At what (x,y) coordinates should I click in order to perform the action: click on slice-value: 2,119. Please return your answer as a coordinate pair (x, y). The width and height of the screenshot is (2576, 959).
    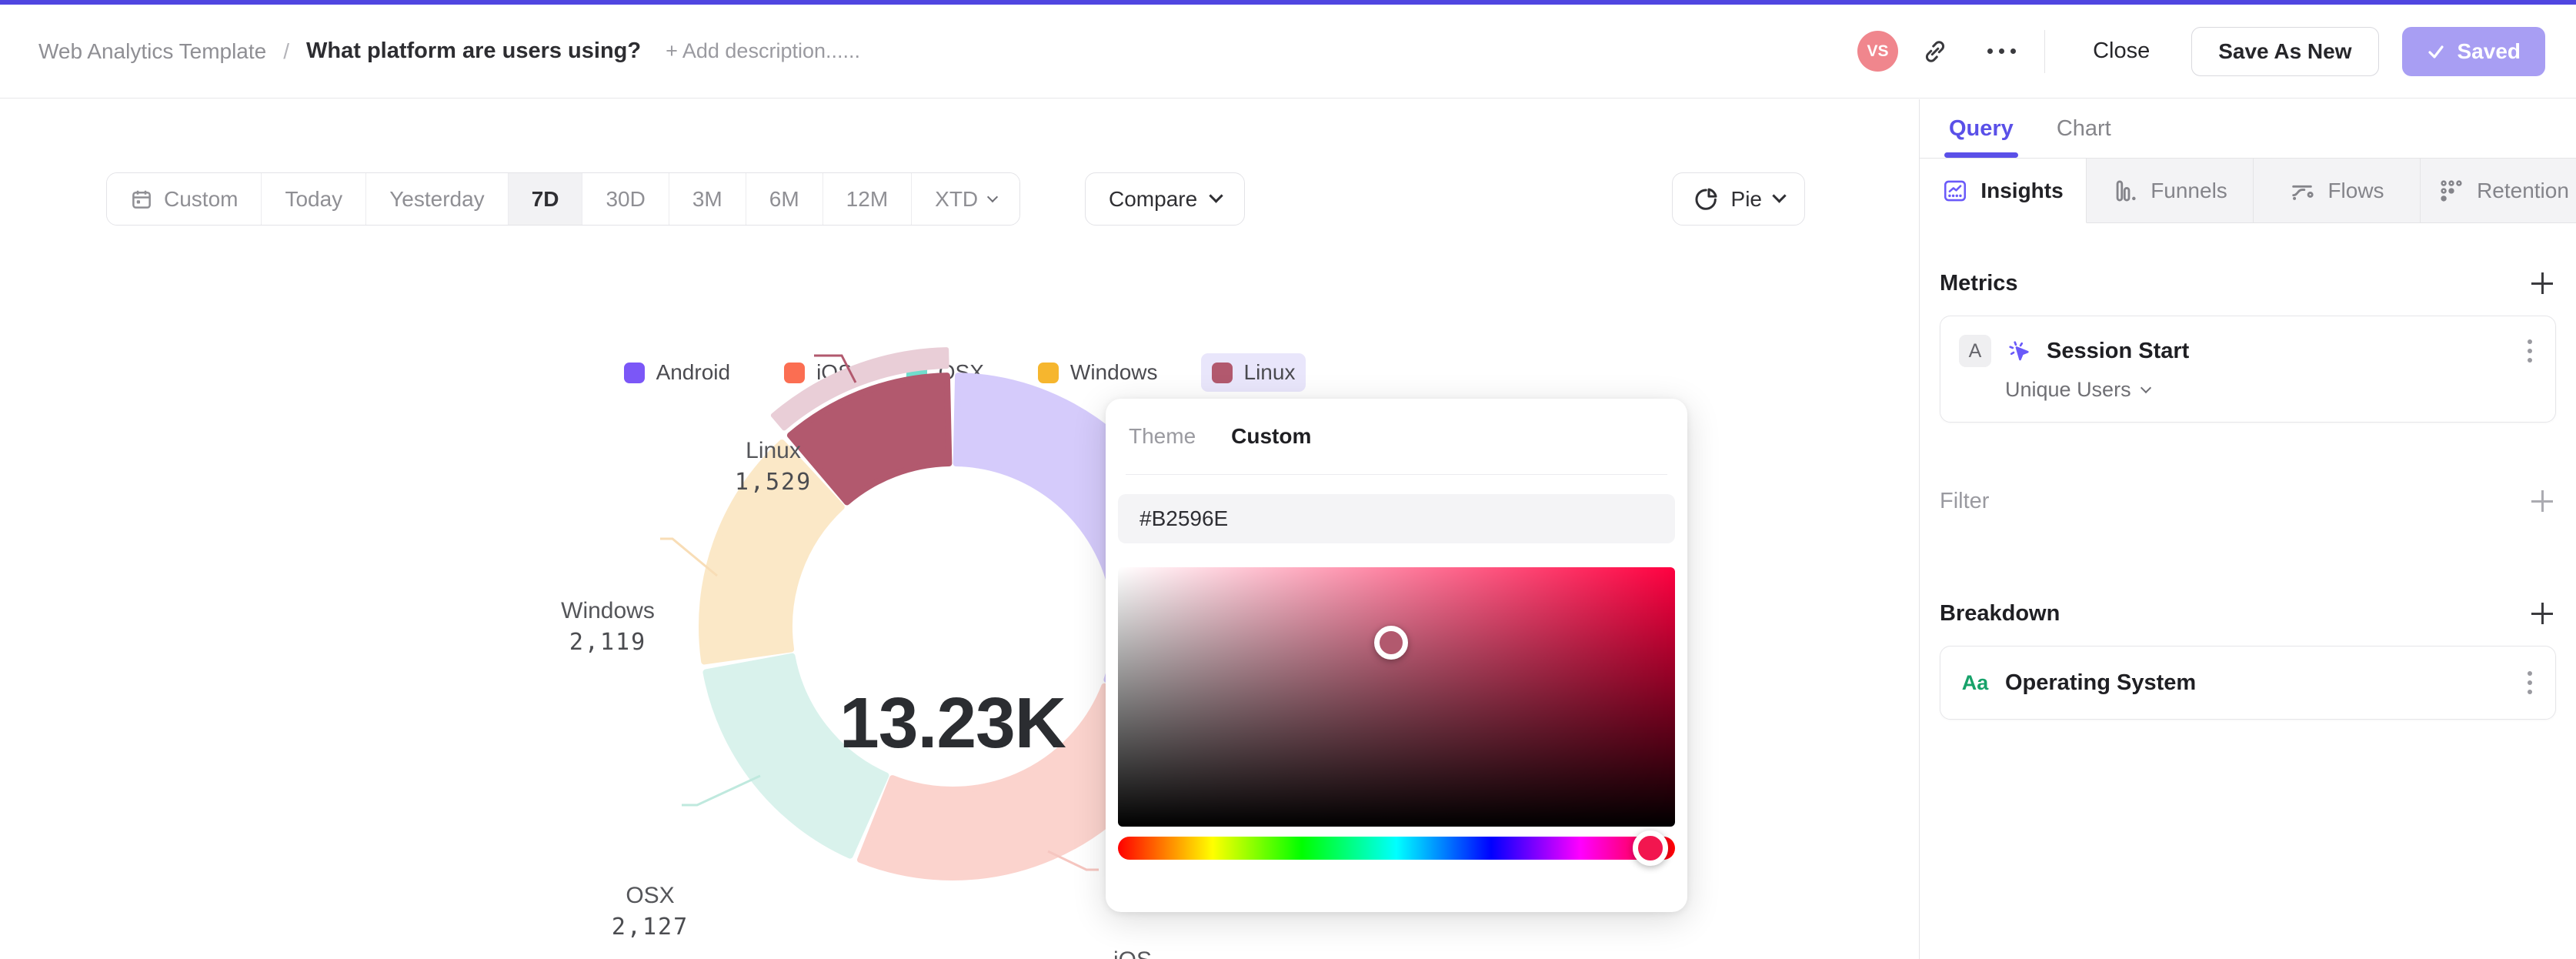
    Looking at the image, I should click on (608, 642).